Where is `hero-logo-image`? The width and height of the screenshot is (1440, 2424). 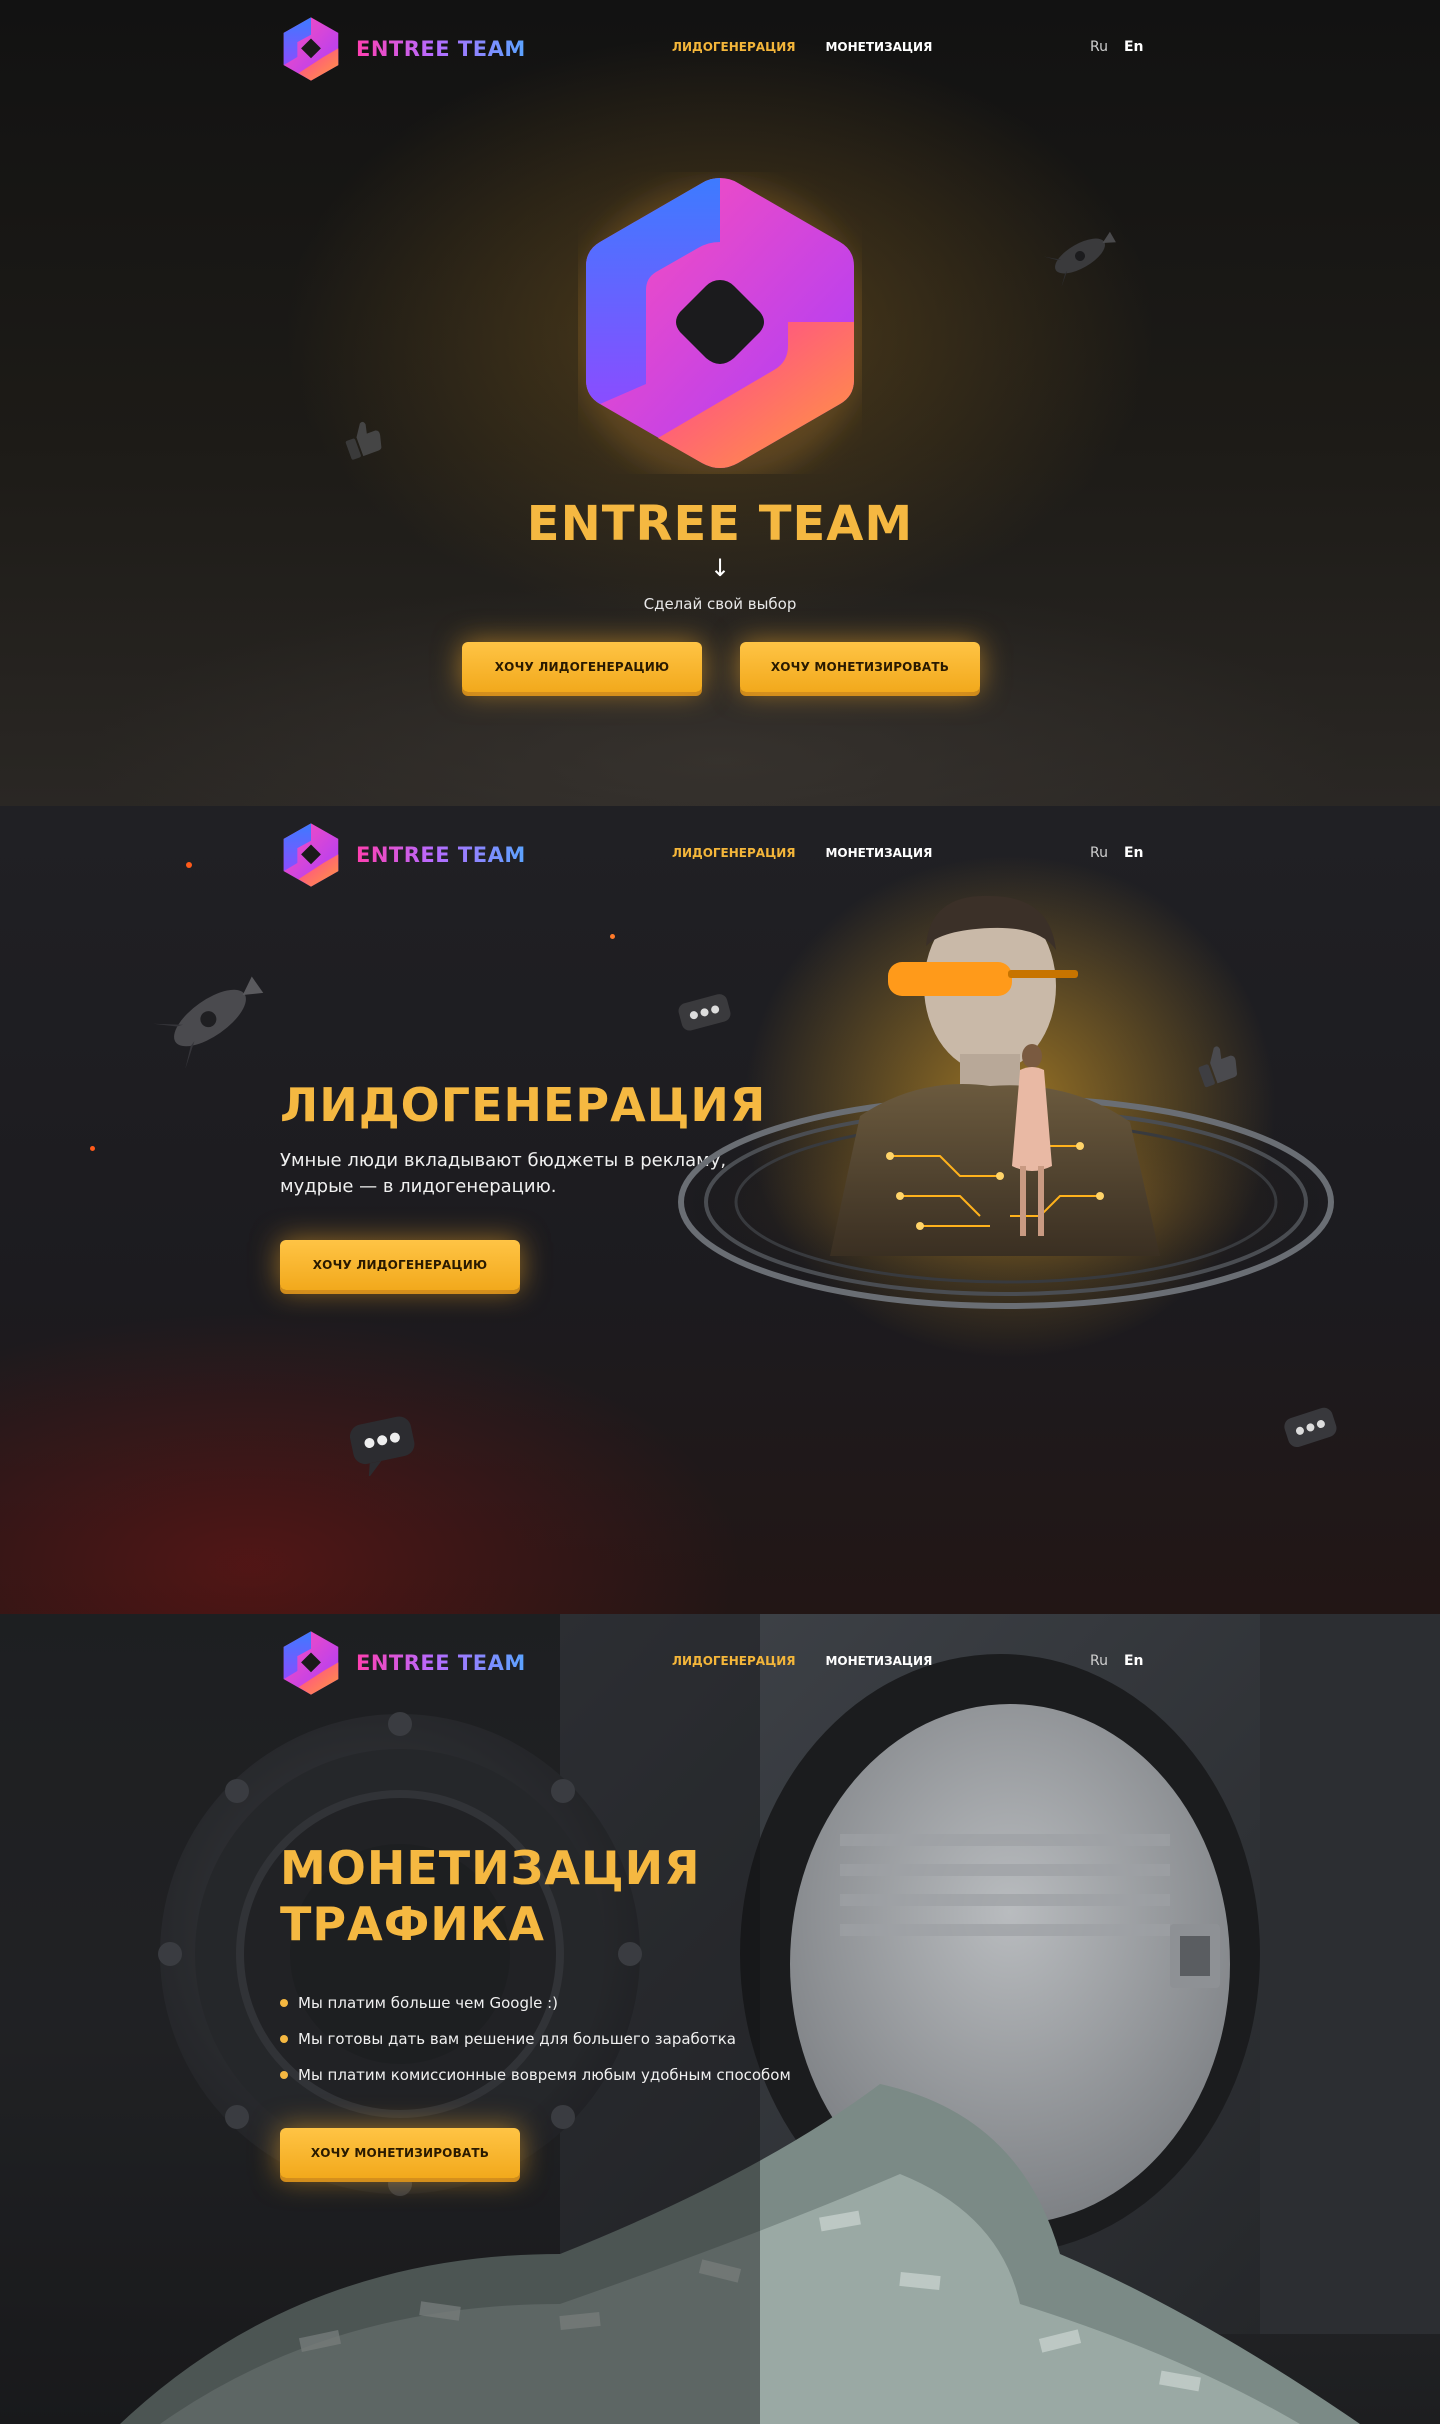
hero-logo-image is located at coordinates (720, 326).